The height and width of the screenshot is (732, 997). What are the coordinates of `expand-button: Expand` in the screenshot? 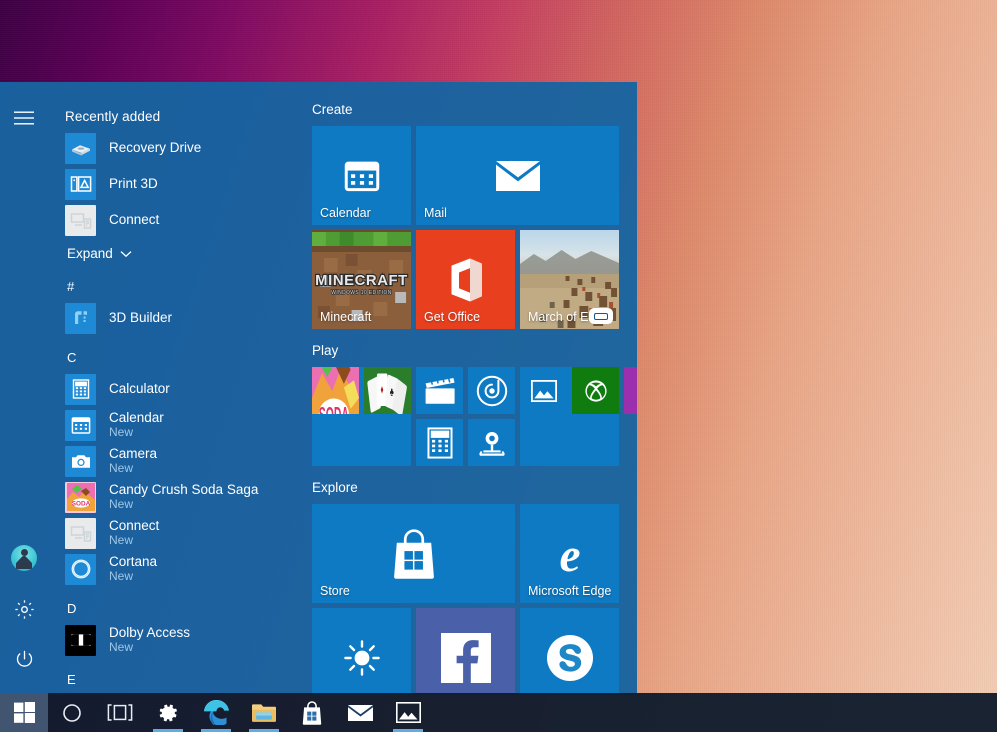 It's located at (176, 251).